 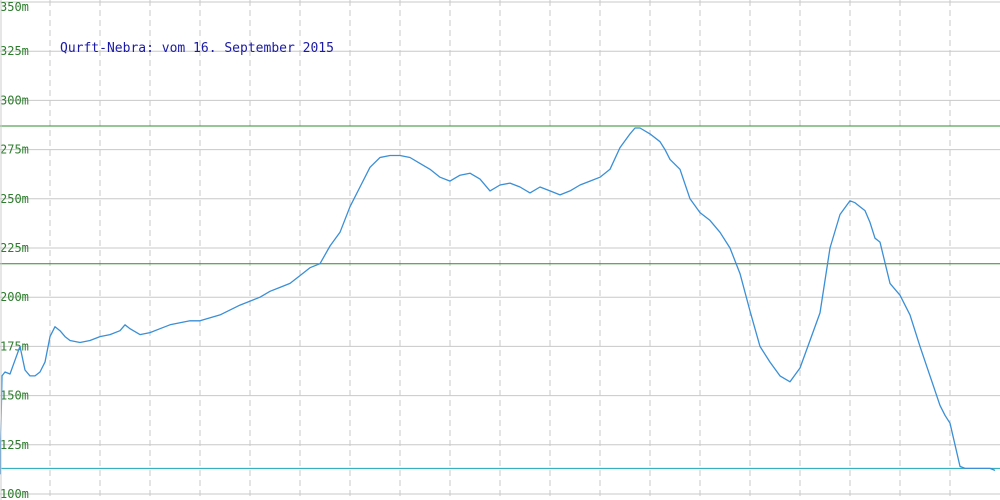 What do you see at coordinates (14, 346) in the screenshot?
I see `y-tick-label: 175m` at bounding box center [14, 346].